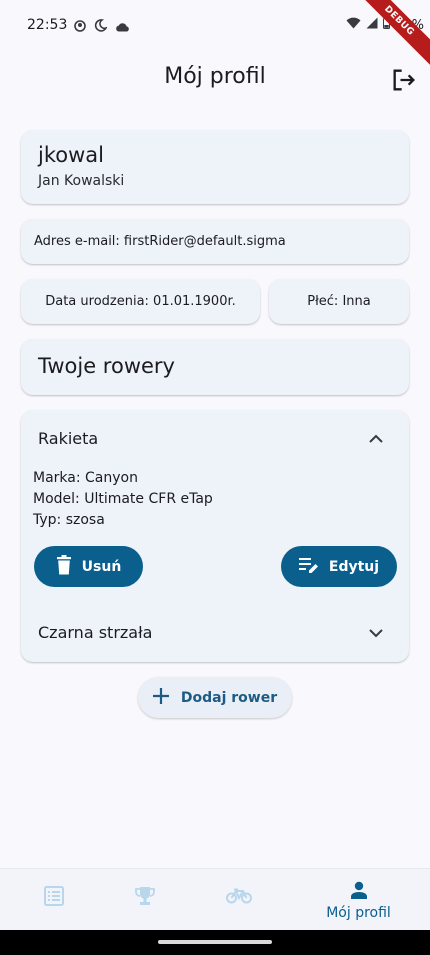 This screenshot has height=955, width=430. What do you see at coordinates (404, 80) in the screenshot?
I see `logout-button` at bounding box center [404, 80].